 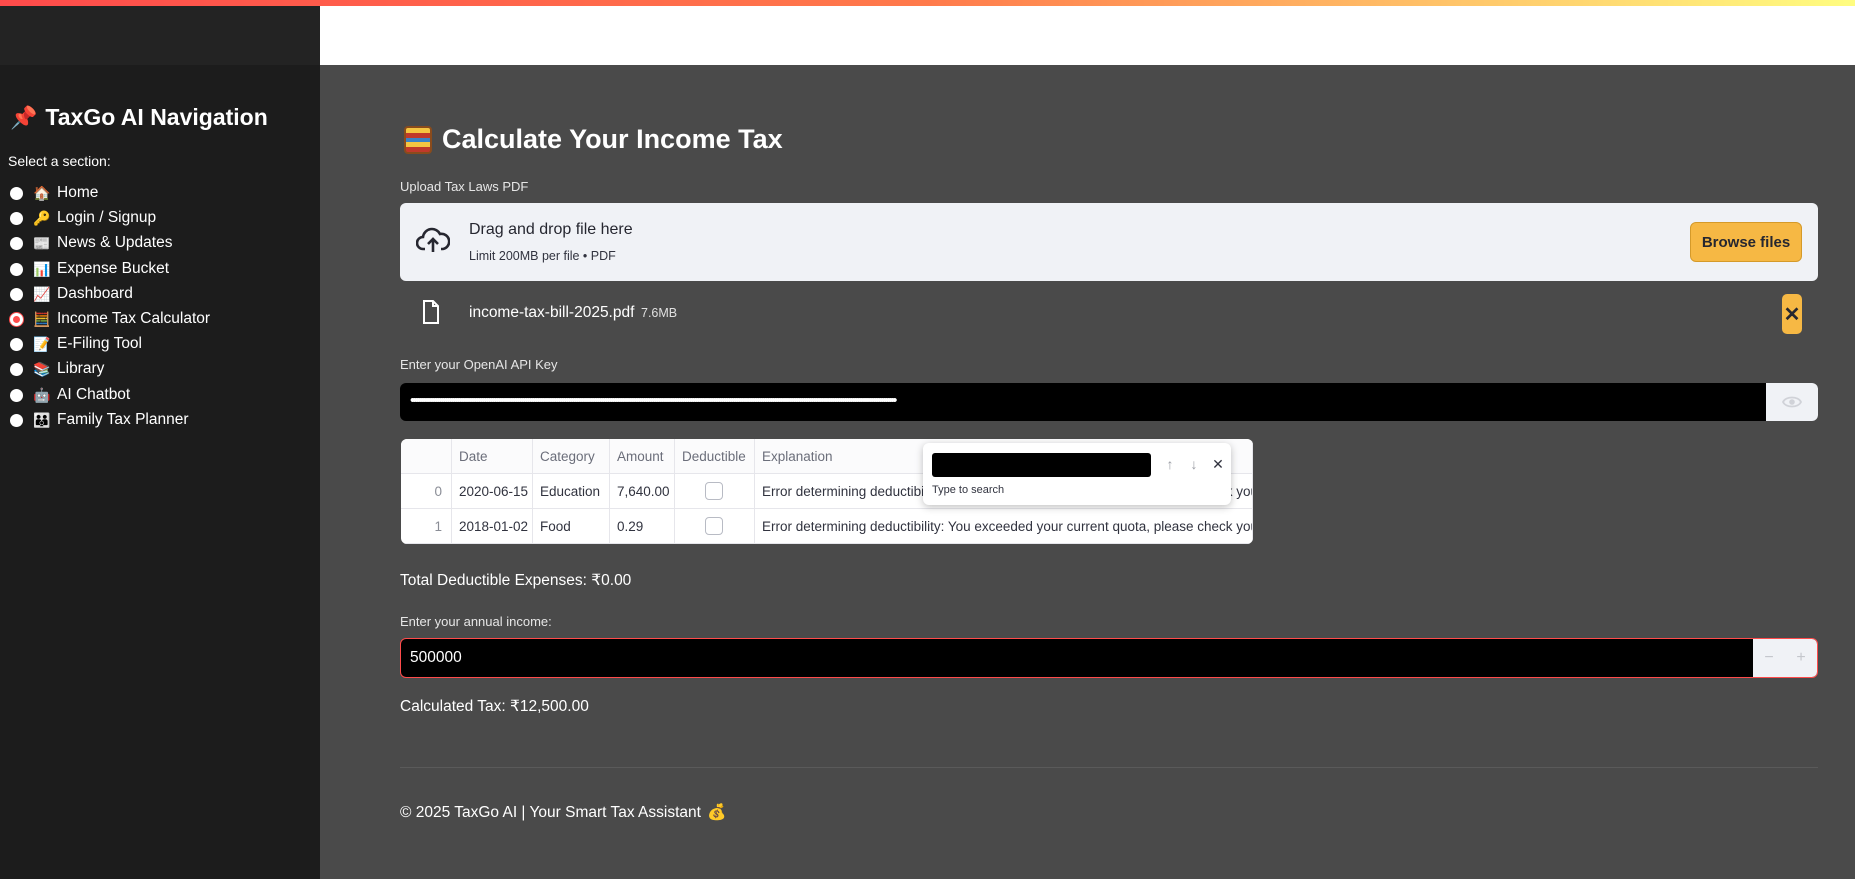 I want to click on sidebar-item-home: 🏠 Home, so click(x=54, y=193).